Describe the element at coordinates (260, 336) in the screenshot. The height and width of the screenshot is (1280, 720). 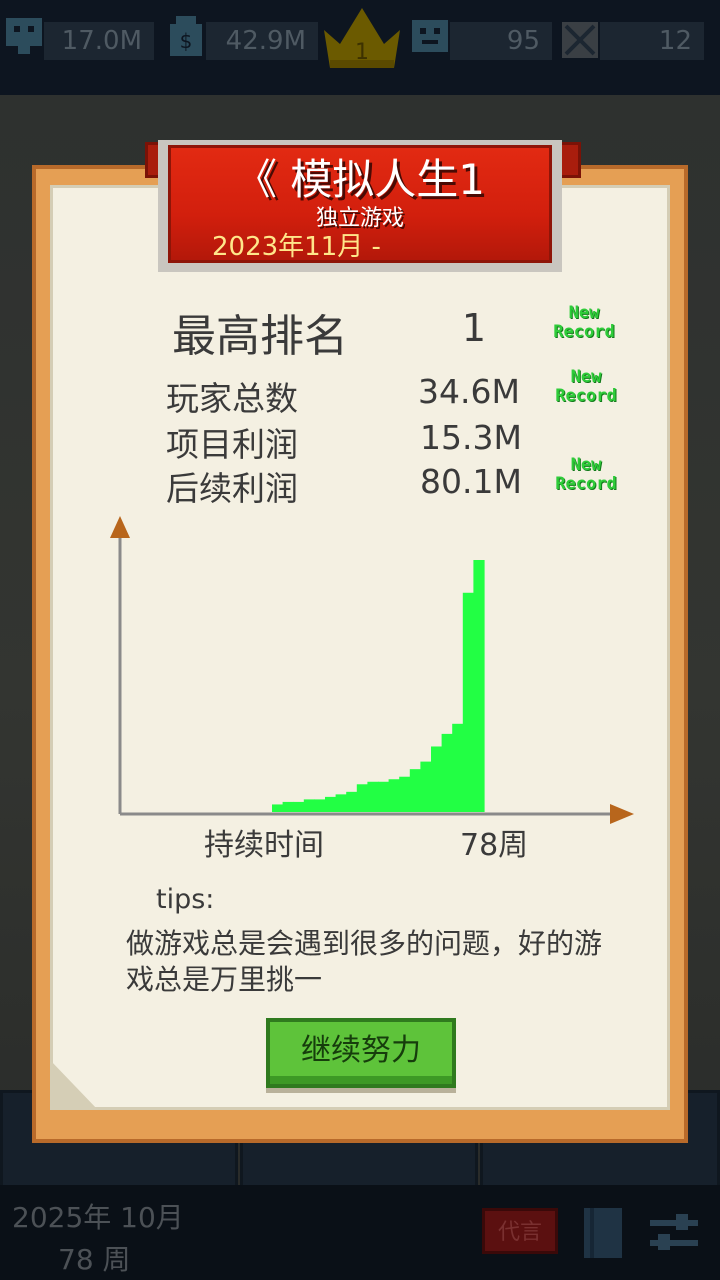
I see `best-rank-label: 最高排名` at that location.